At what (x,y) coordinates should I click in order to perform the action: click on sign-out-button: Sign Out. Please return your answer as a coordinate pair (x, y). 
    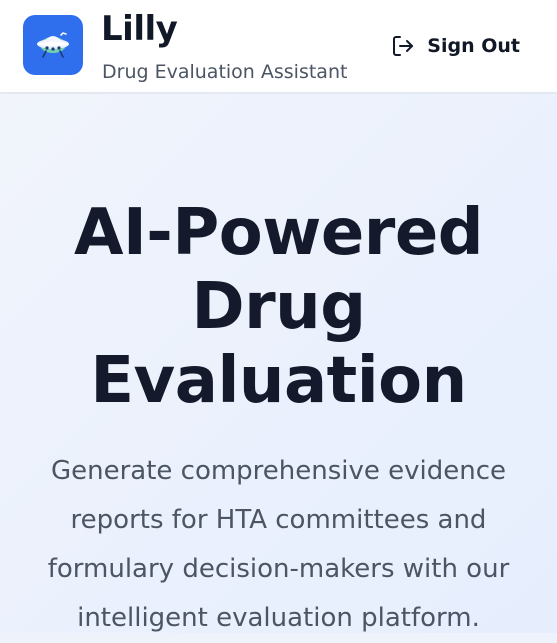
    Looking at the image, I should click on (455, 46).